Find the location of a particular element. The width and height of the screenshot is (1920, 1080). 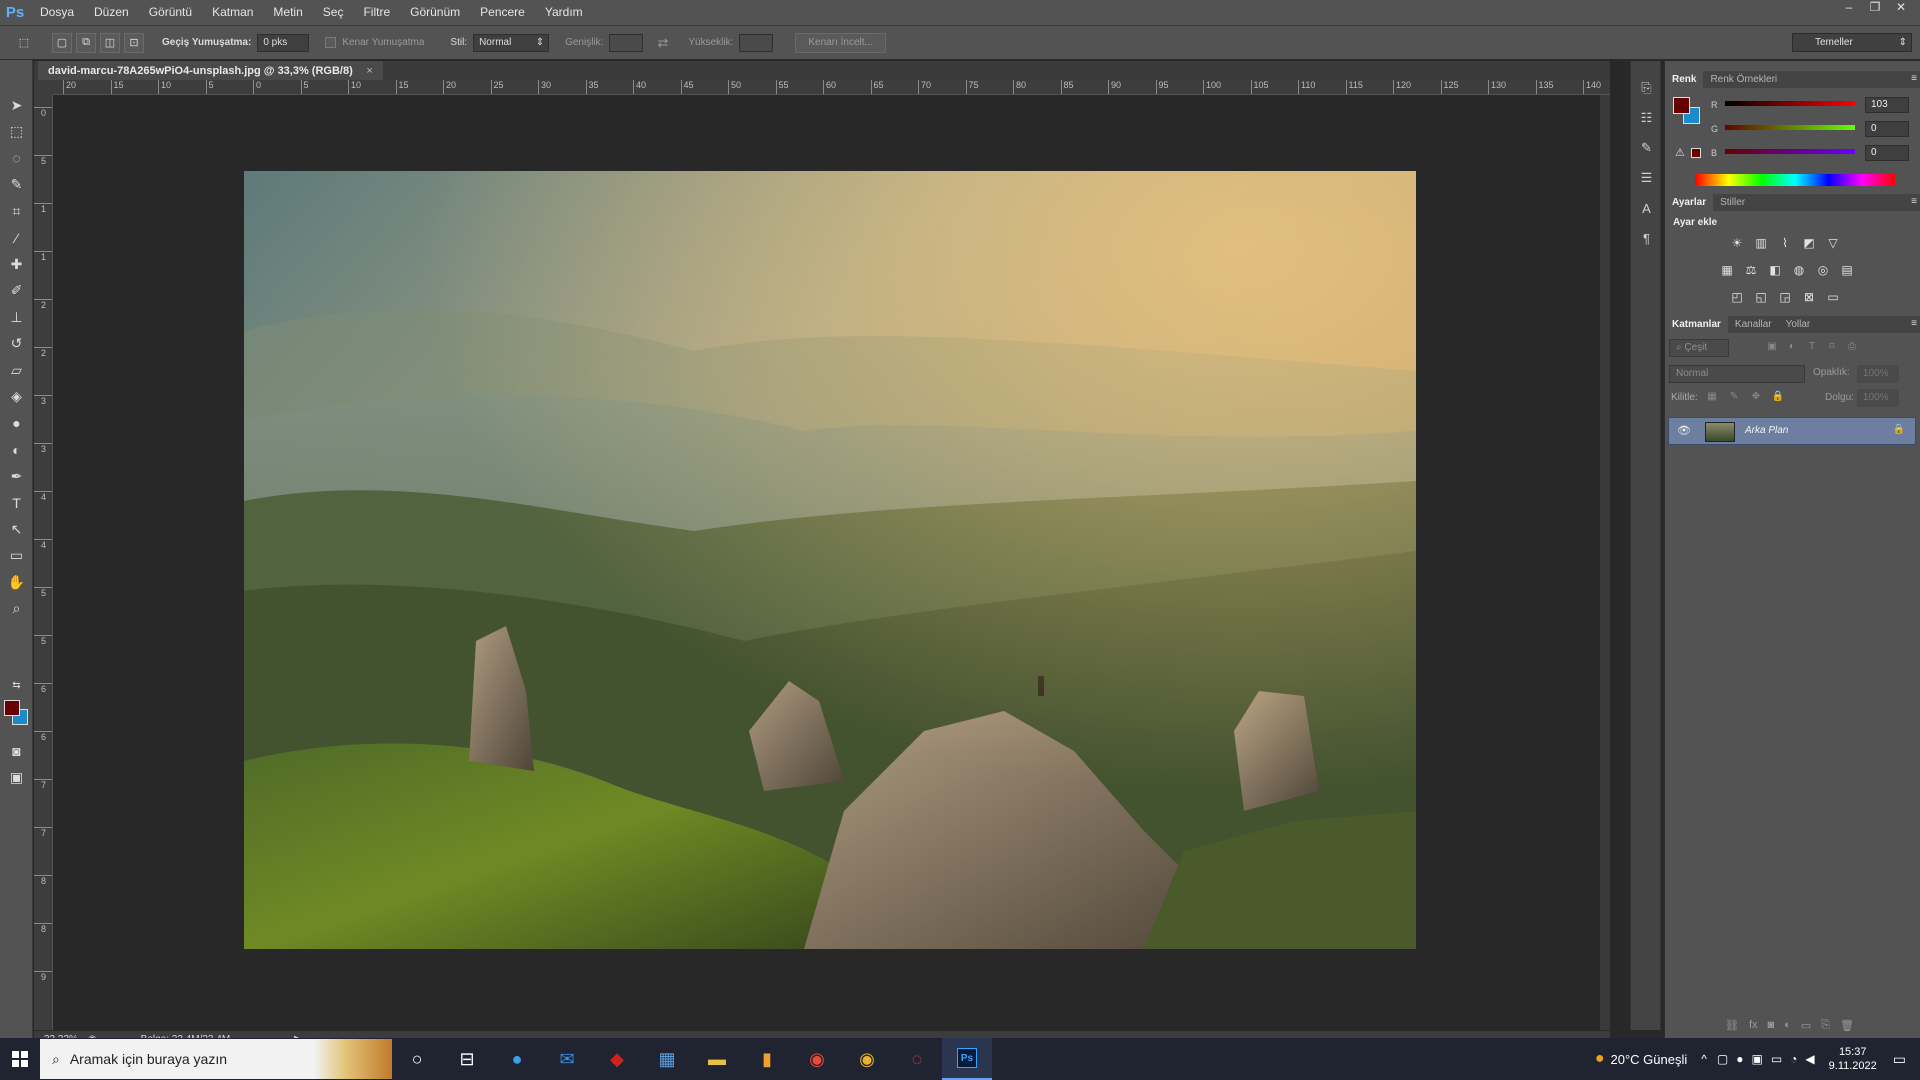

shape-filter-icon: ⌑ is located at coordinates (1832, 348).